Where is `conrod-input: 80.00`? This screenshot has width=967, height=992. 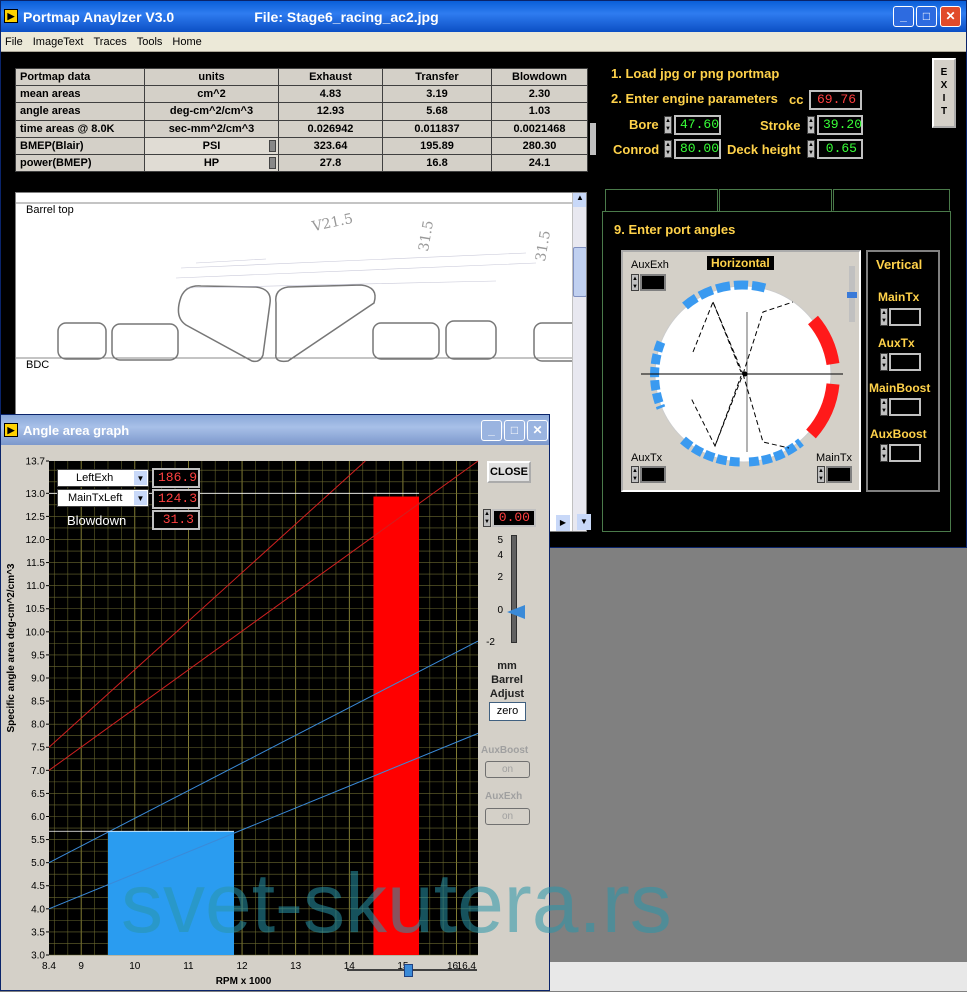
conrod-input: 80.00 is located at coordinates (697, 149).